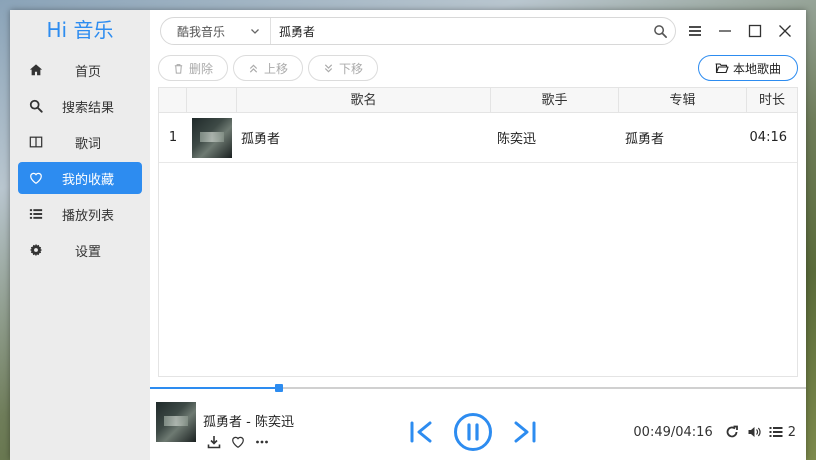 The height and width of the screenshot is (460, 816). Describe the element at coordinates (261, 139) in the screenshot. I see `row-title: 孤勇者` at that location.